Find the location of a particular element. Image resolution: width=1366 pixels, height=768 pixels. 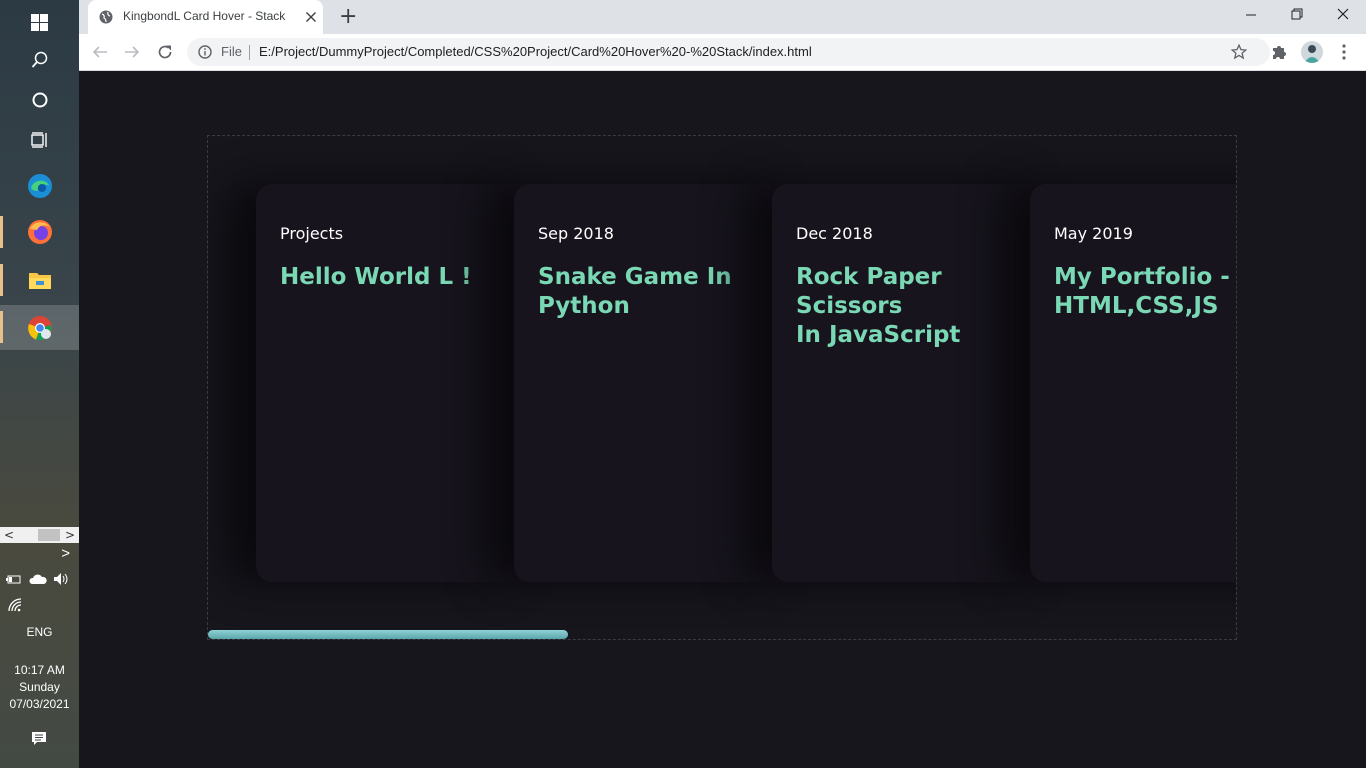

browser-tabstrip: KingbondL Card Hover - Stack + is located at coordinates (722, 17).